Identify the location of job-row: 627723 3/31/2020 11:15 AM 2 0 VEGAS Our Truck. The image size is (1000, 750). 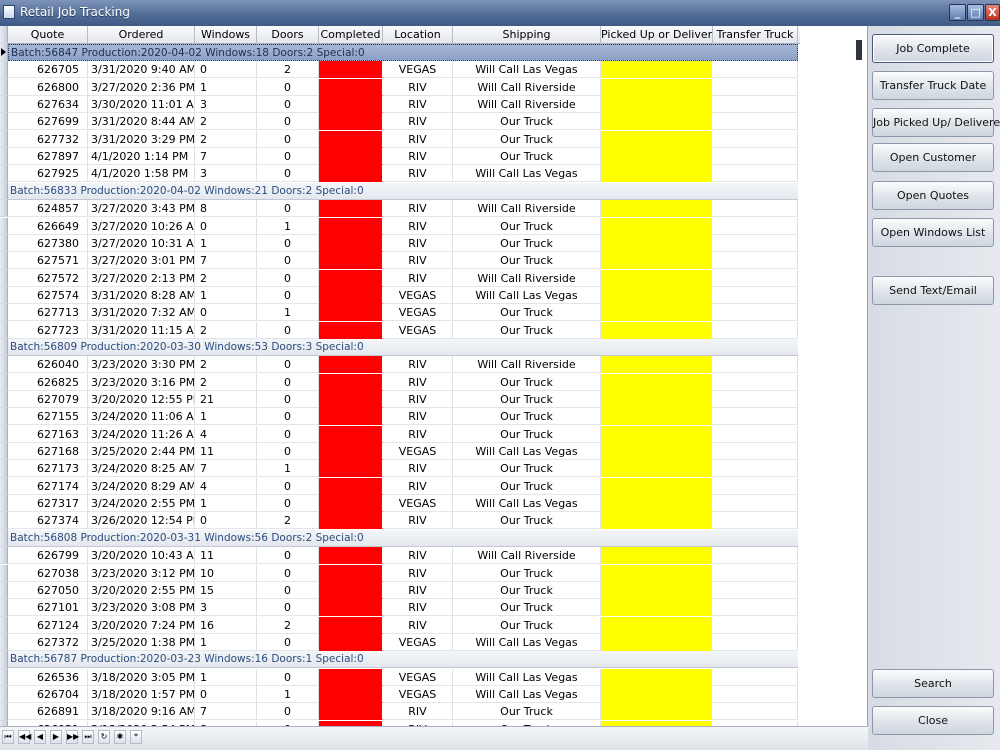
(403, 330).